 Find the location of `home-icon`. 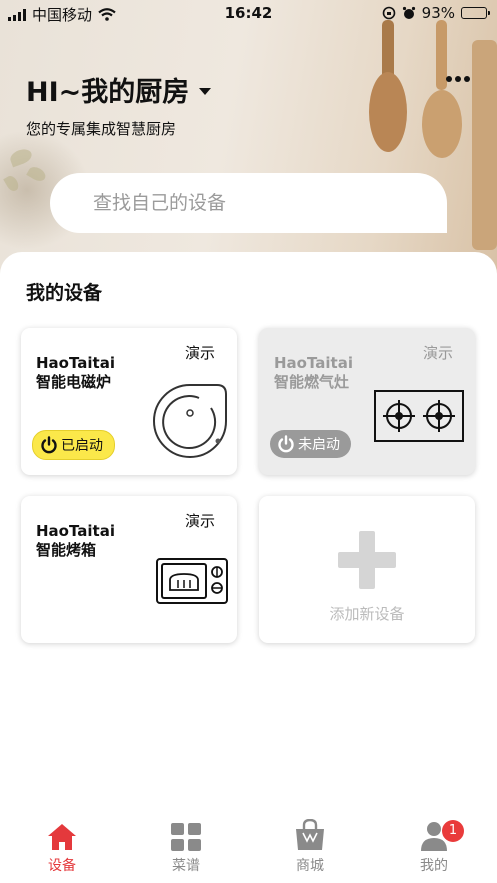

home-icon is located at coordinates (62, 837).